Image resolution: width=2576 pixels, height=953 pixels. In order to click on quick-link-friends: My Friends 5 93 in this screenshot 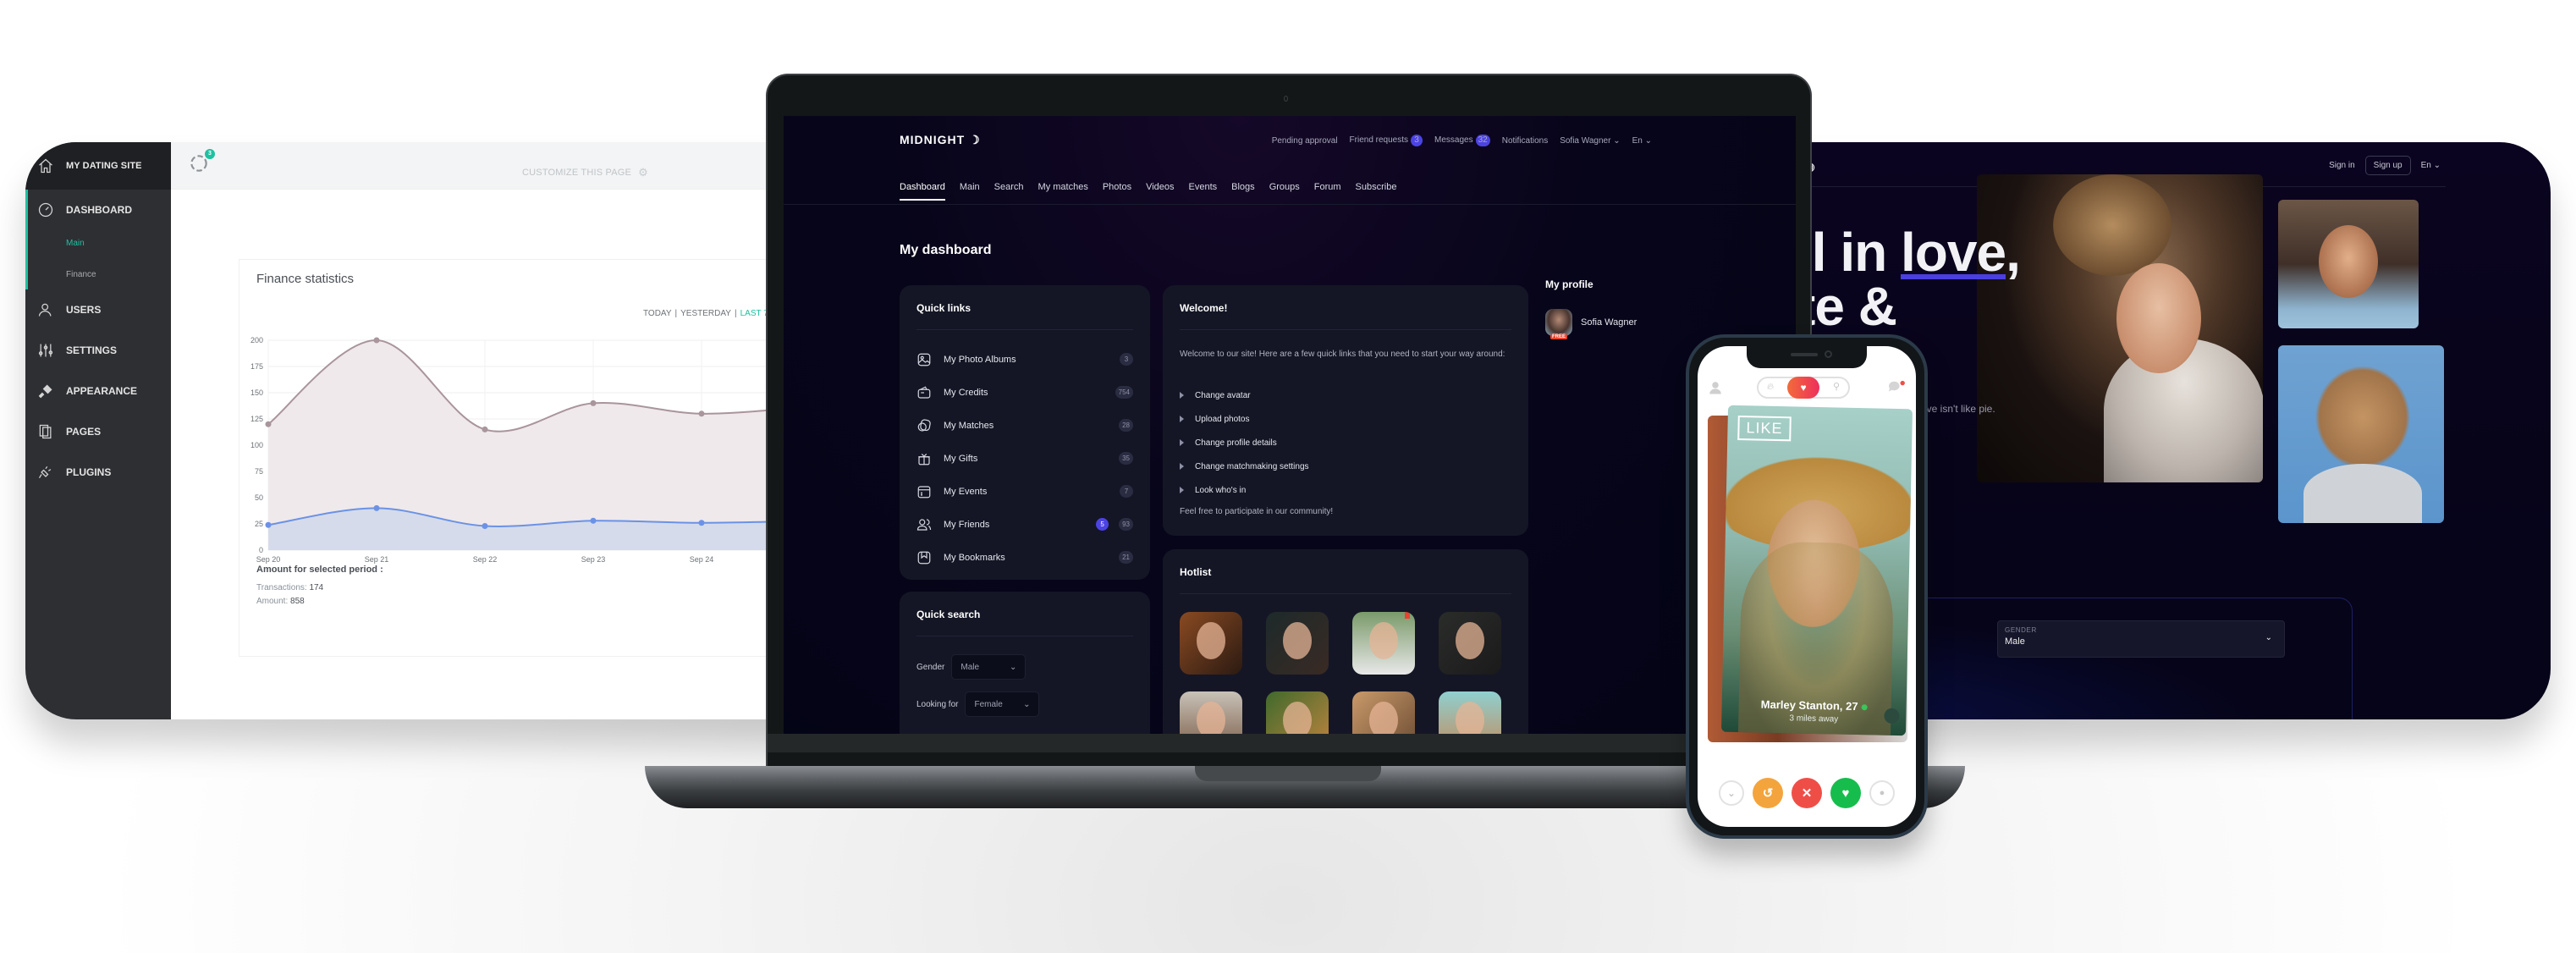, I will do `click(1024, 524)`.